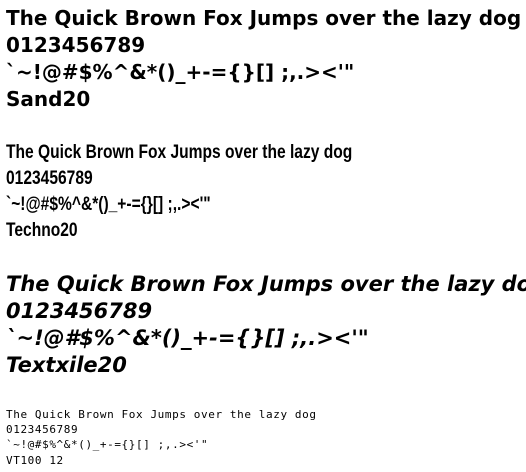 Image resolution: width=526 pixels, height=472 pixels. Describe the element at coordinates (35, 460) in the screenshot. I see `font-name-label: VT100 12` at that location.